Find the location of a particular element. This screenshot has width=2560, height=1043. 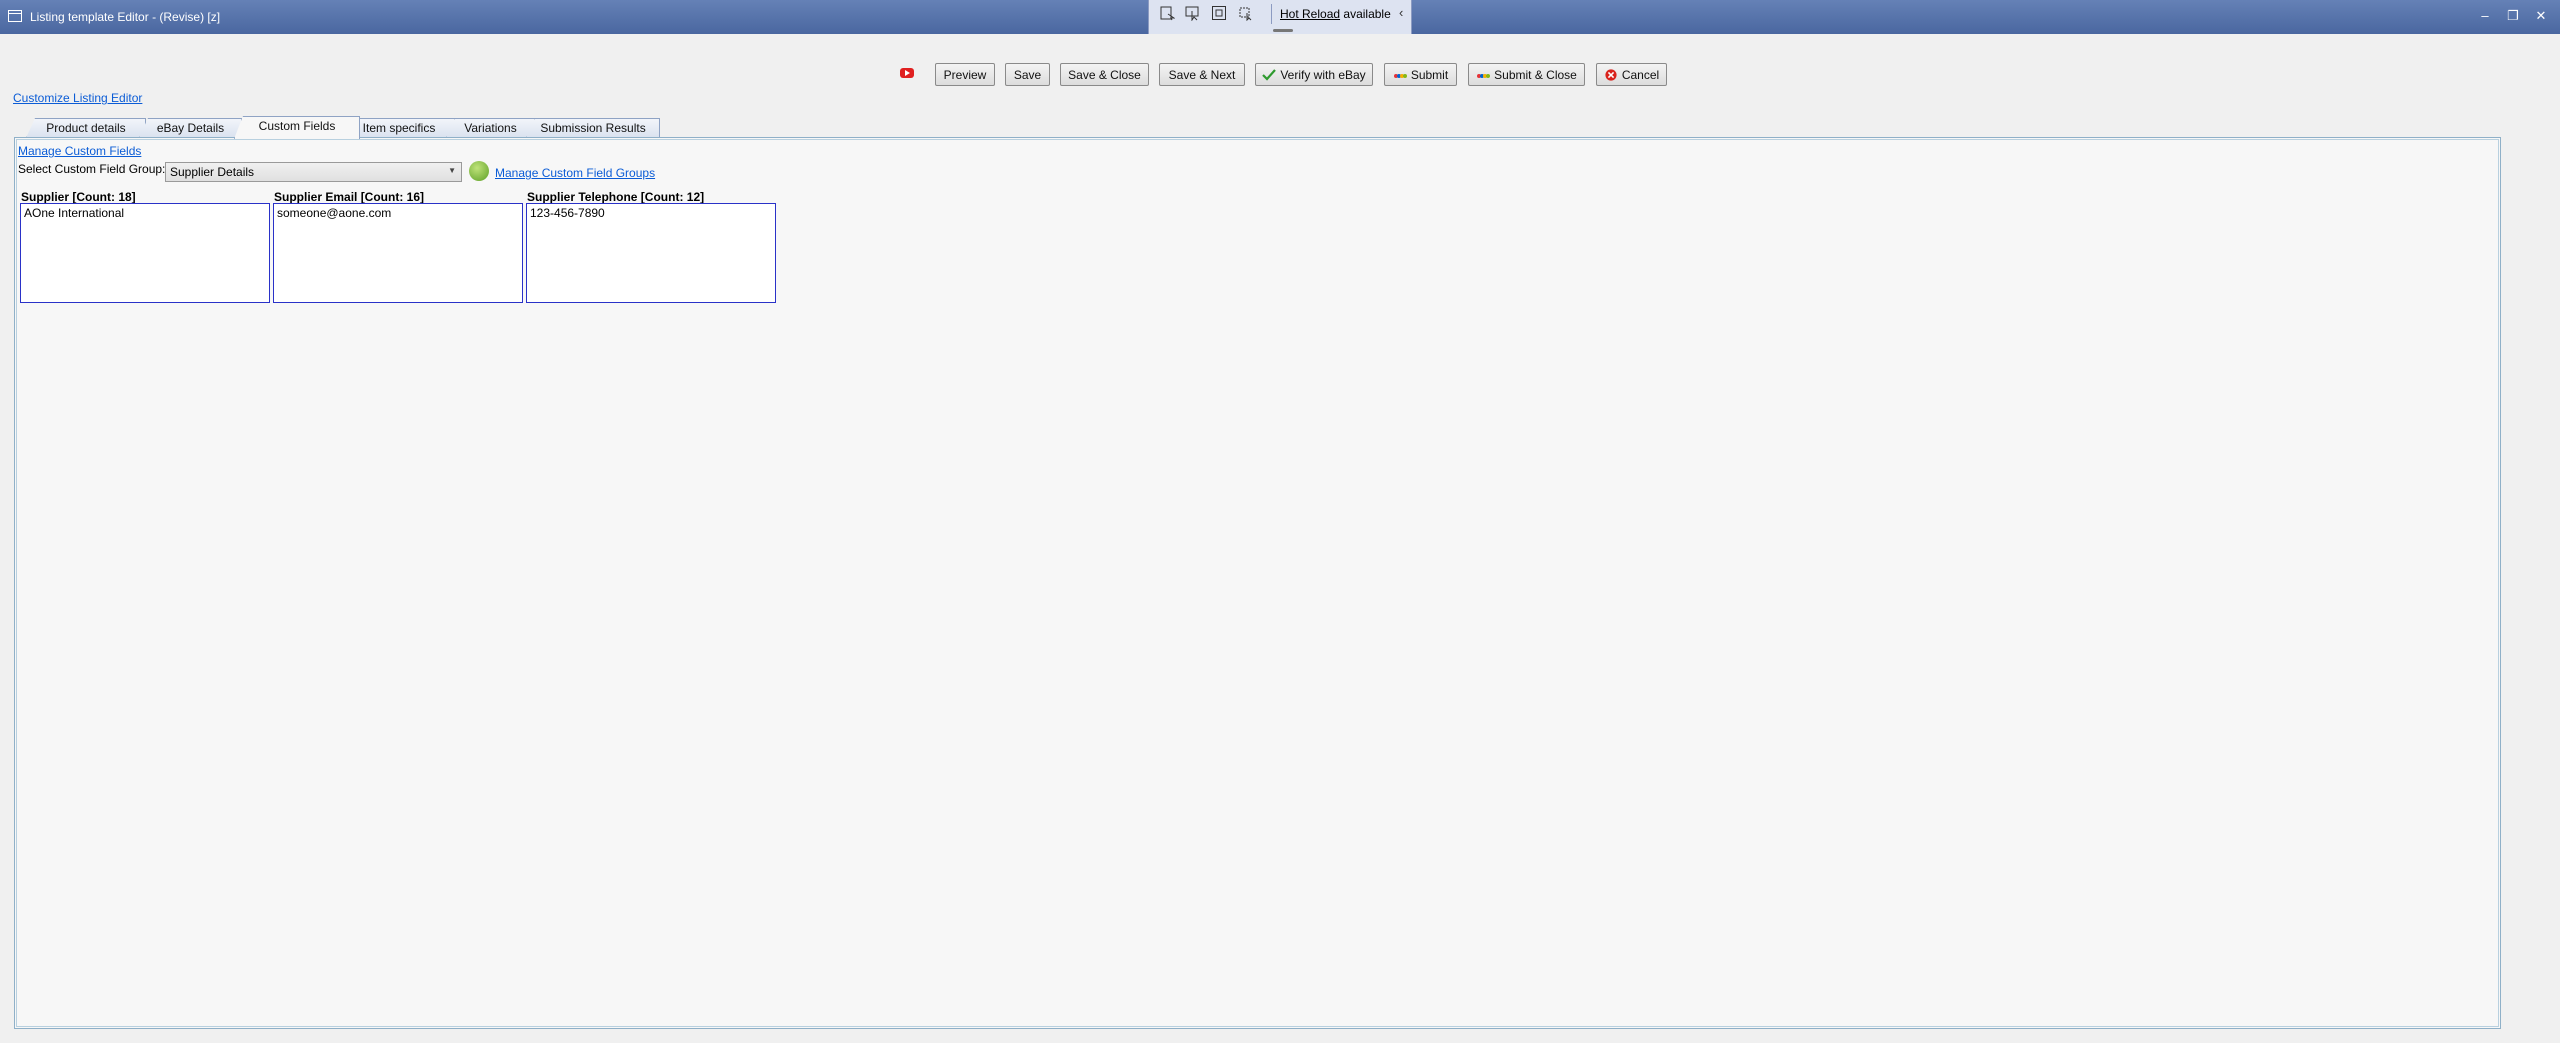

tab-submission-results: Submission Results is located at coordinates (593, 128).